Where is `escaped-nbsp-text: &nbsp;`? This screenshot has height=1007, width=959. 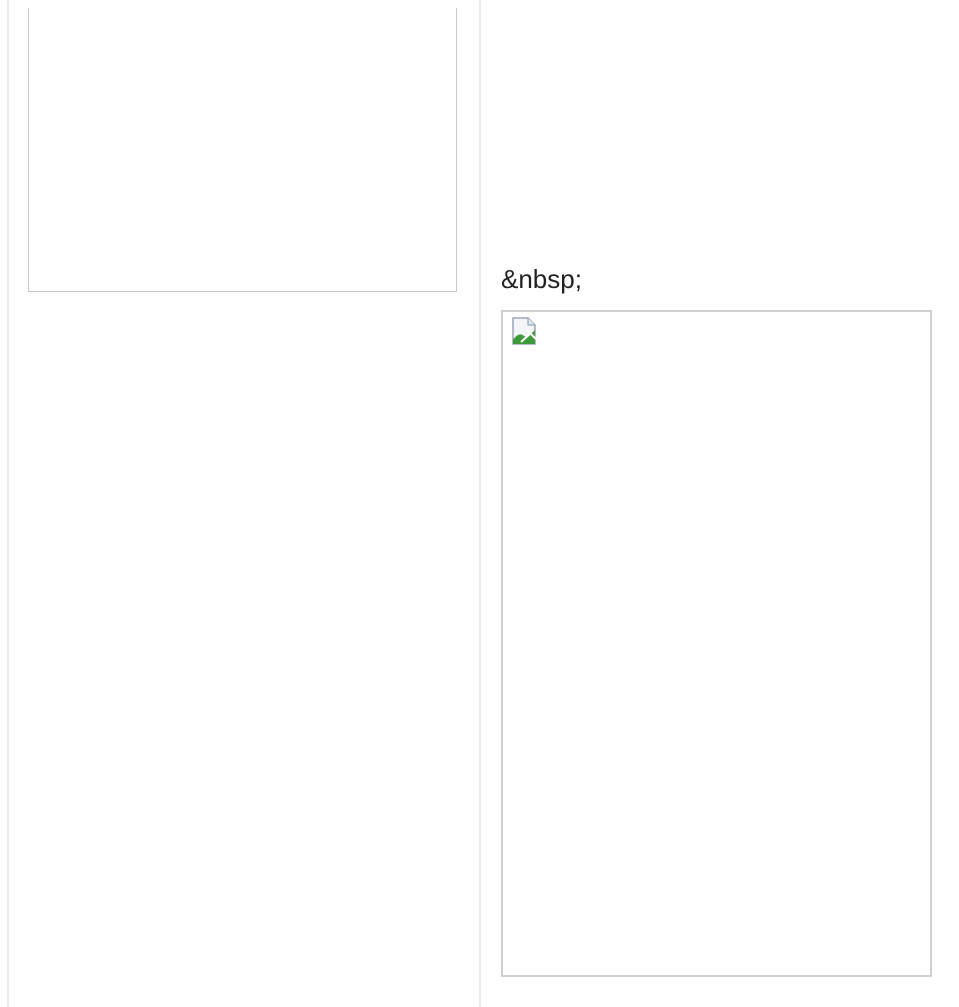
escaped-nbsp-text: &nbsp; is located at coordinates (541, 279).